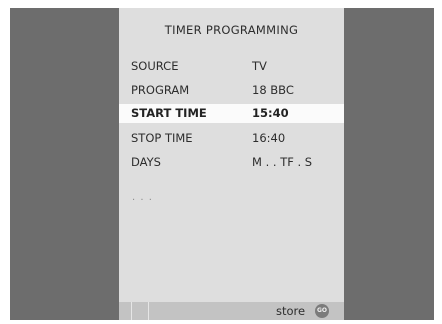  What do you see at coordinates (231, 30) in the screenshot?
I see `menu-title: TIMER PROGRAMMING` at bounding box center [231, 30].